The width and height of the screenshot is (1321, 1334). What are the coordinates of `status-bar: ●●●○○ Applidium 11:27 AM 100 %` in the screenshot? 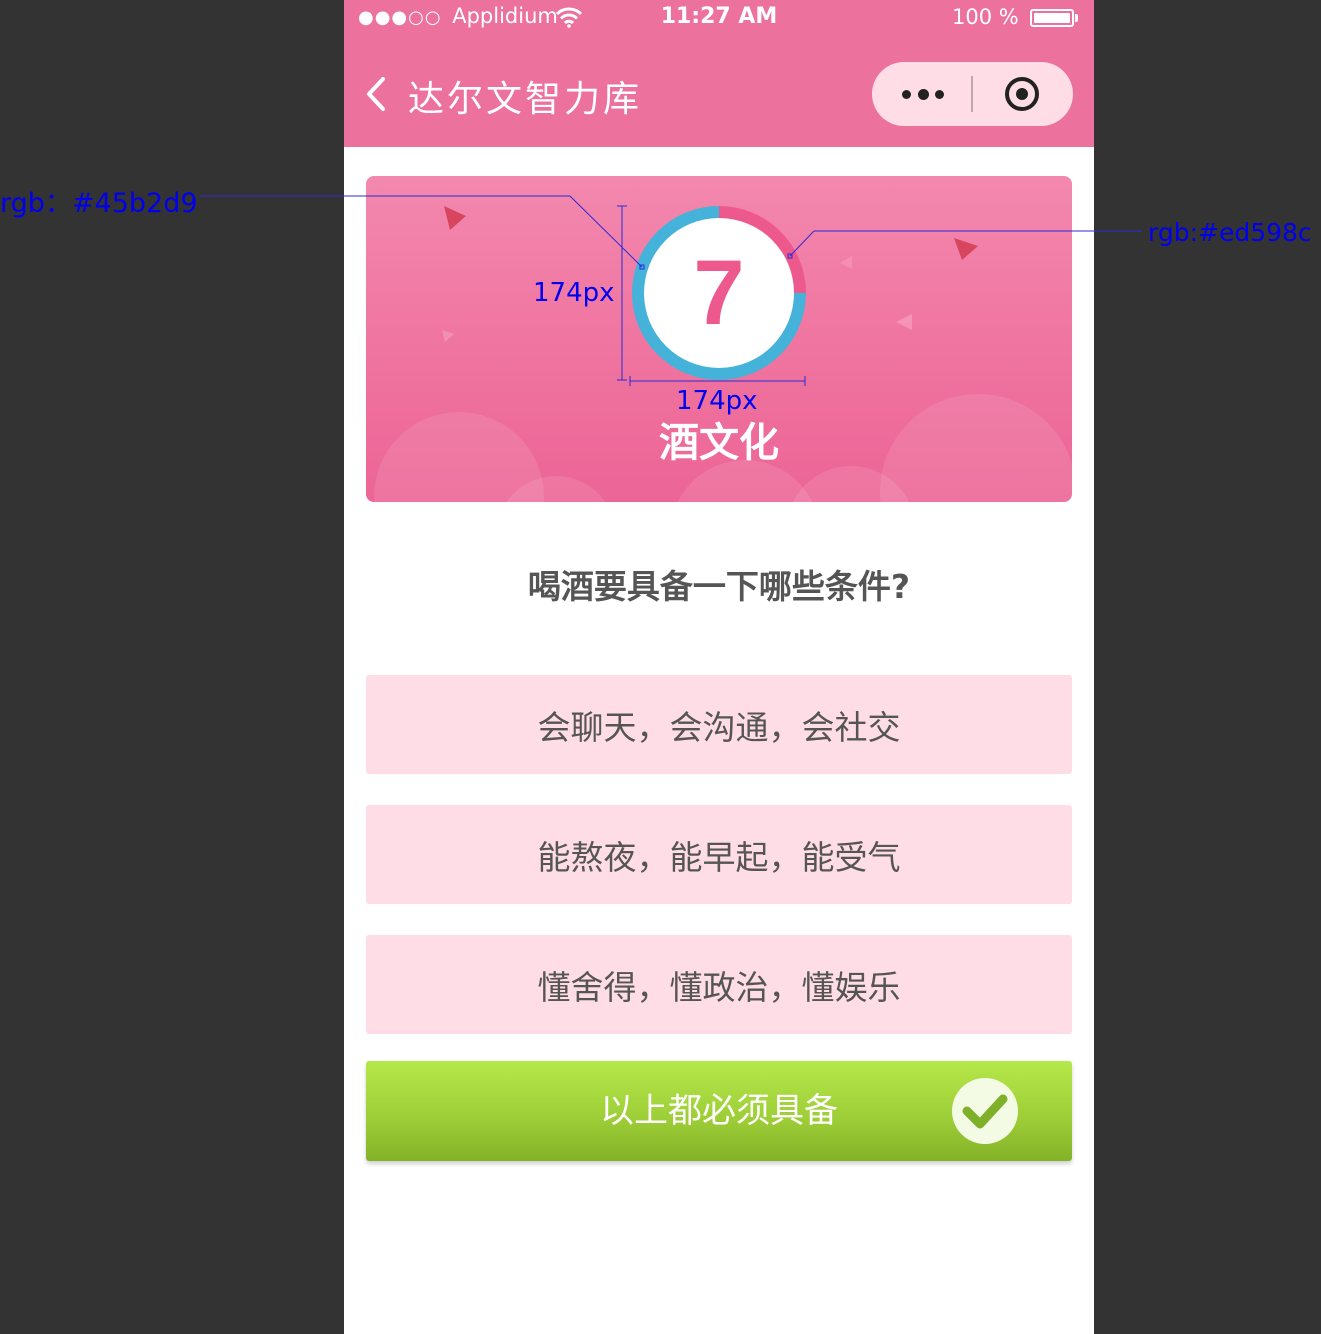 It's located at (719, 20).